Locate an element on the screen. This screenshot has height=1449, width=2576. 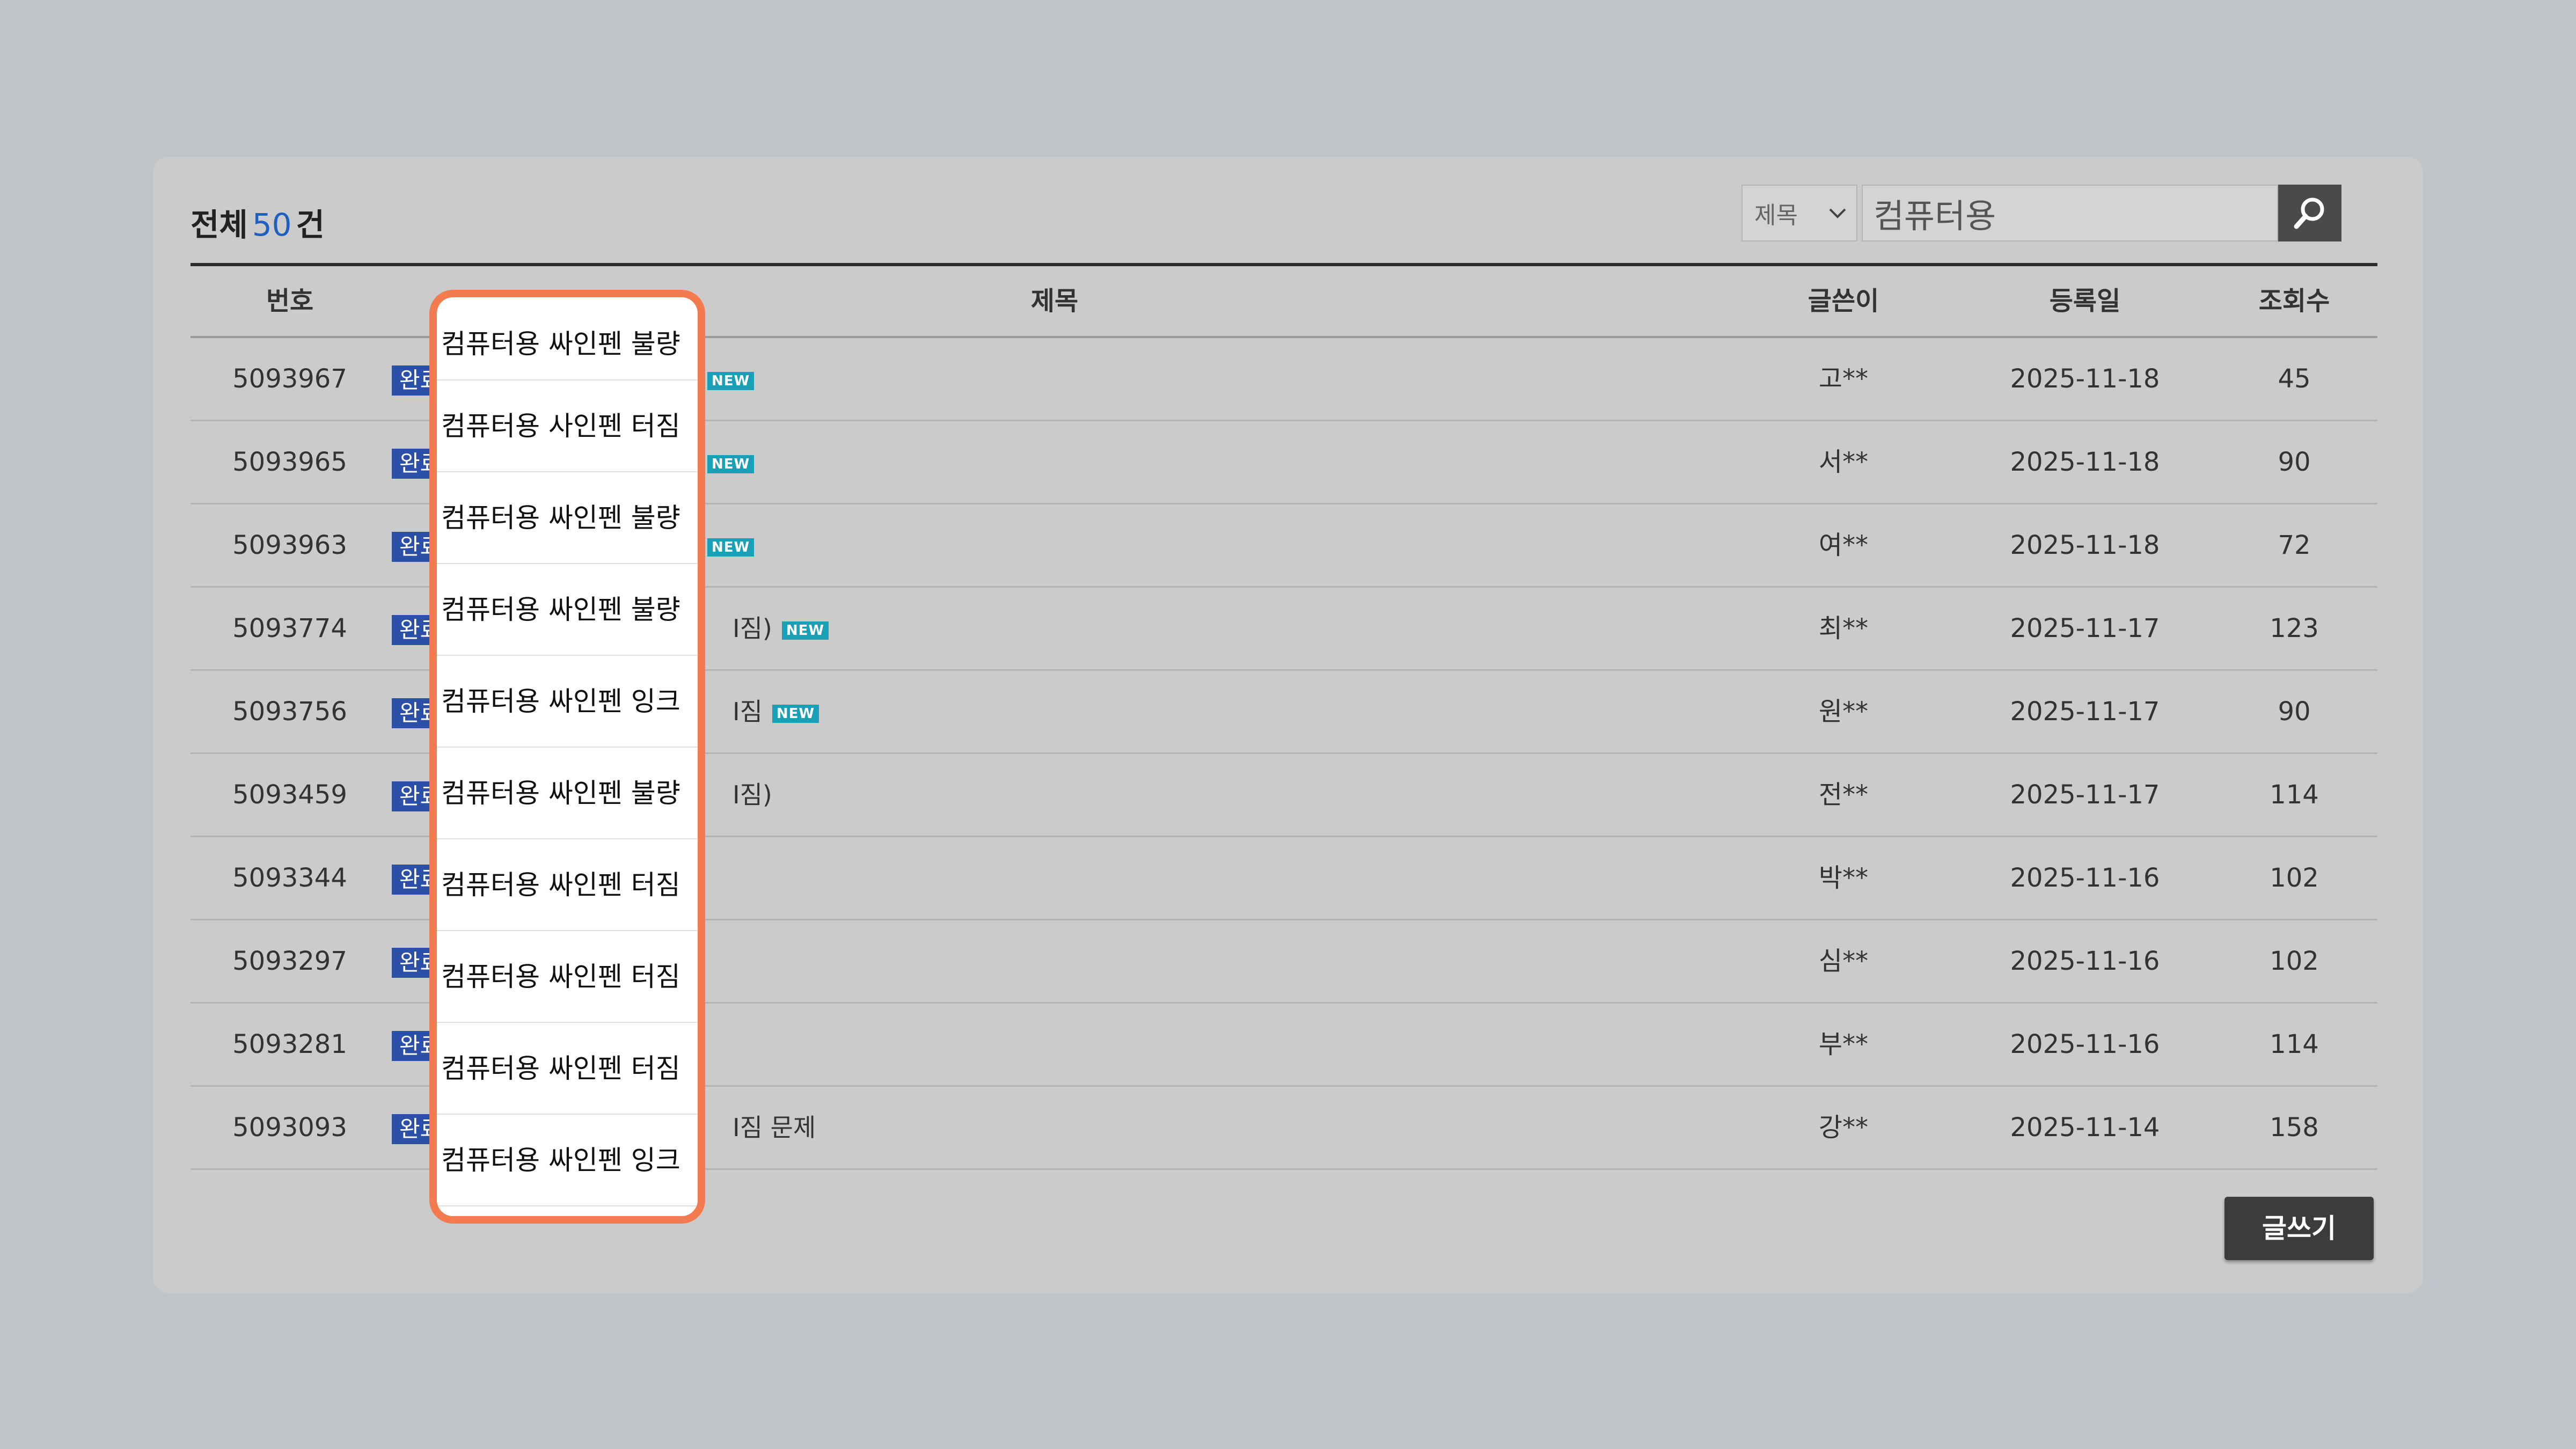
post-writer: 전** is located at coordinates (1843, 795).